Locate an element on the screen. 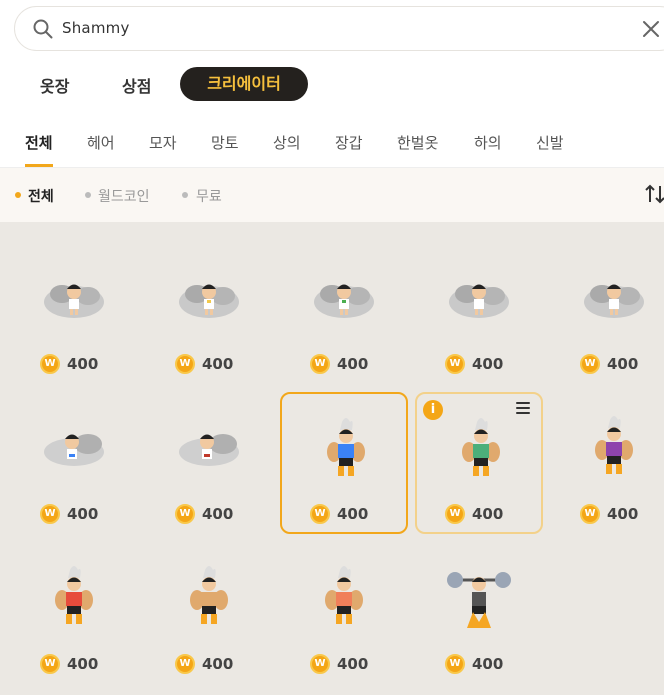  category-gloves: 장갑 is located at coordinates (349, 142).